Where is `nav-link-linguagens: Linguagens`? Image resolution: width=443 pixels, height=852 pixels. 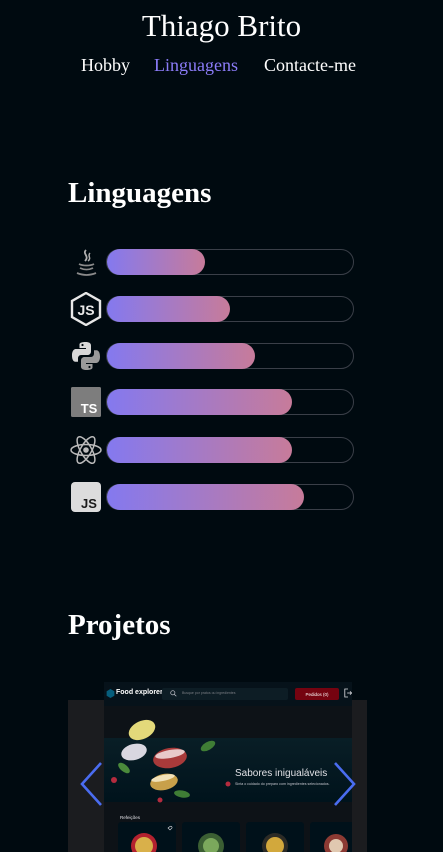
nav-link-linguagens: Linguagens is located at coordinates (196, 65).